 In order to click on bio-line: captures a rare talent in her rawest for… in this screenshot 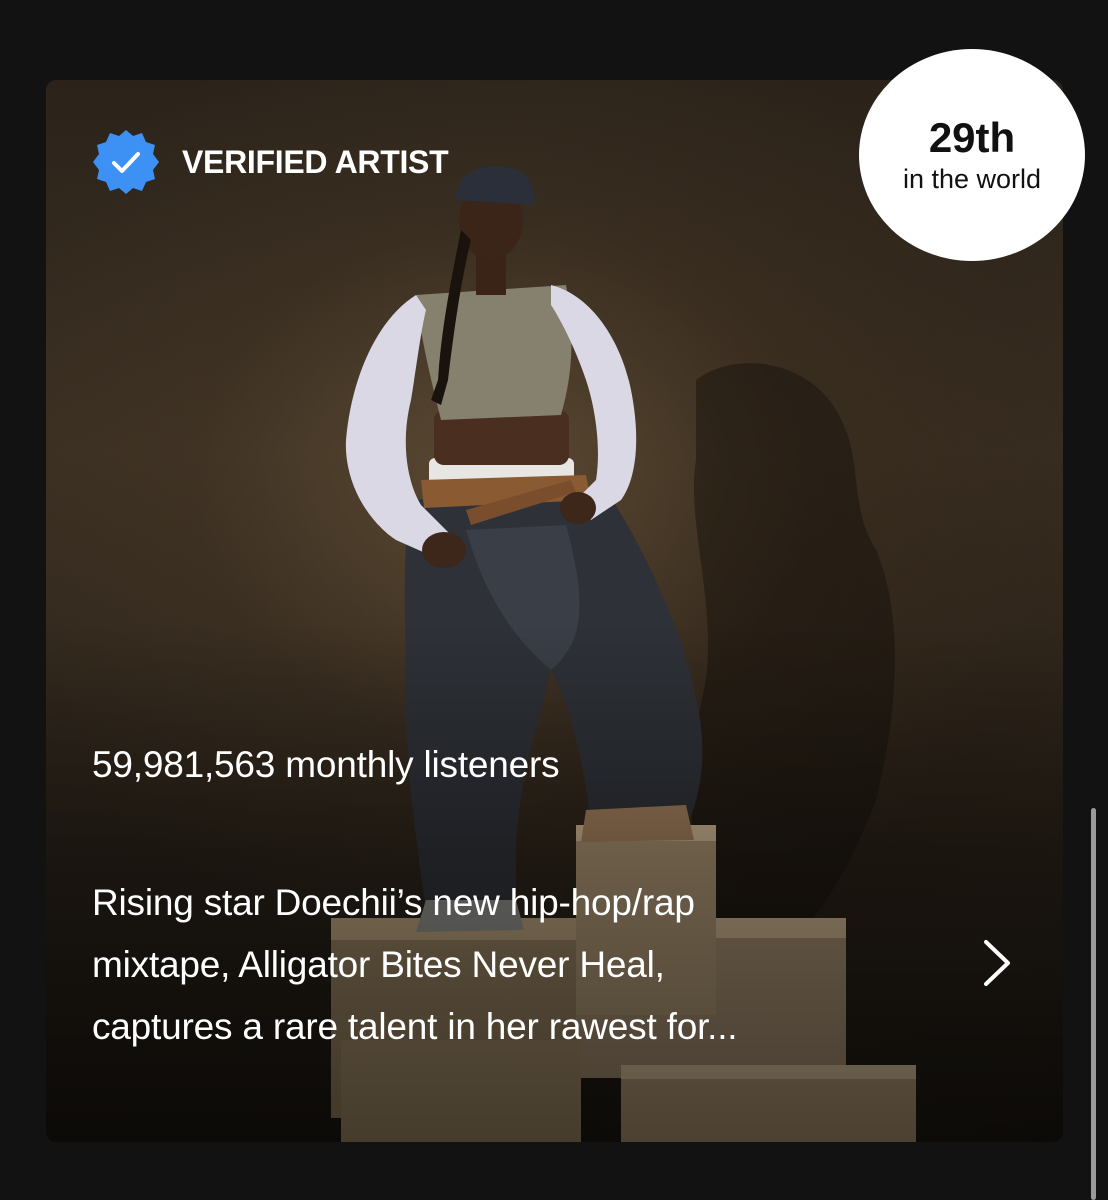, I will do `click(415, 1026)`.